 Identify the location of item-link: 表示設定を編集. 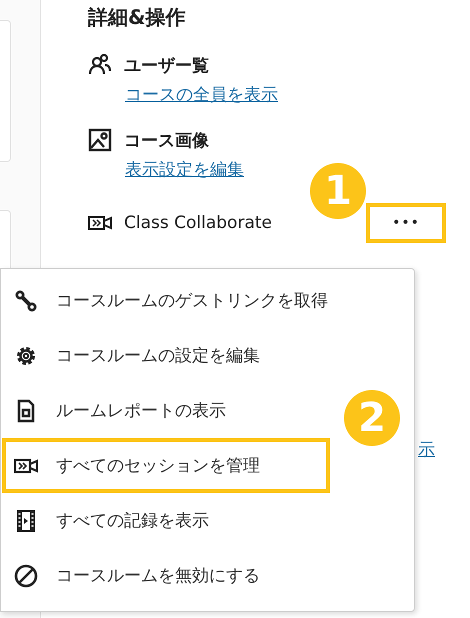
(184, 169).